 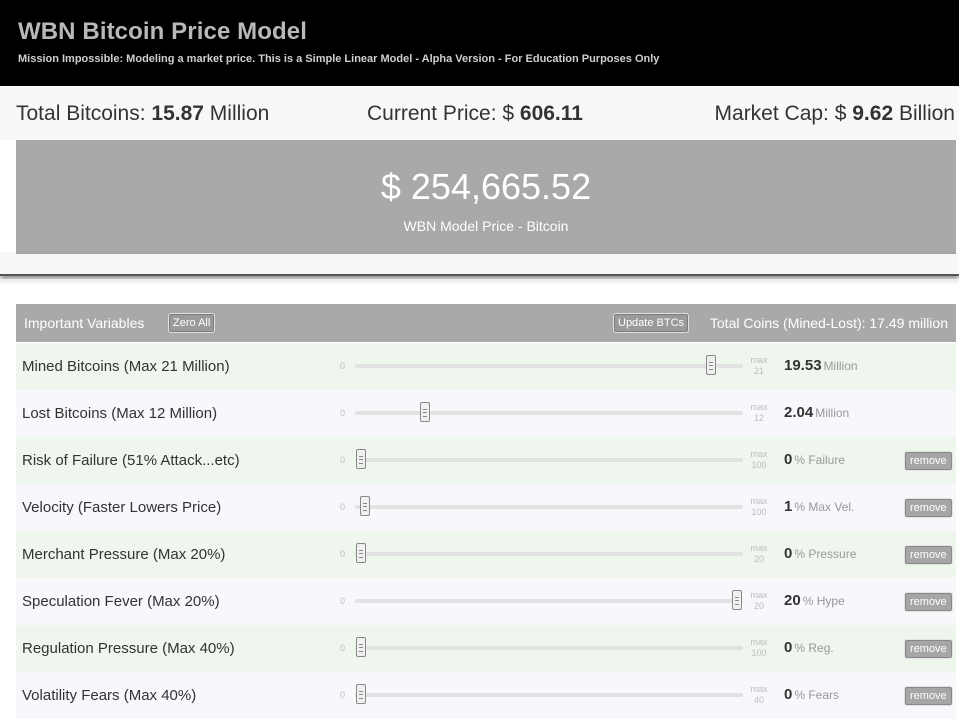 I want to click on market-cap-value: 9.62, so click(x=873, y=113).